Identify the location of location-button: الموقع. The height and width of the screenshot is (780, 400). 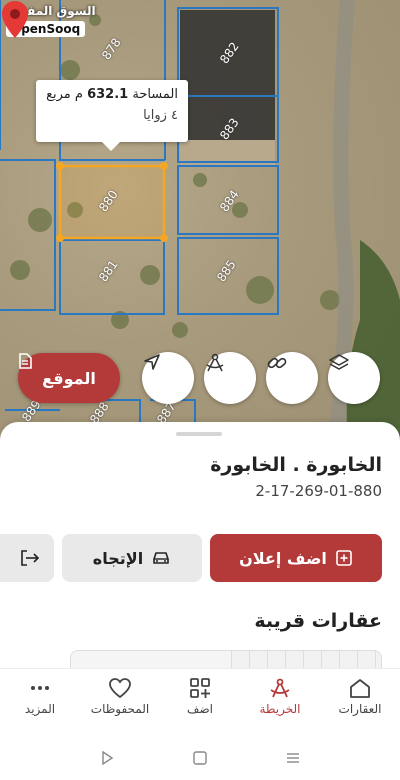
(69, 378).